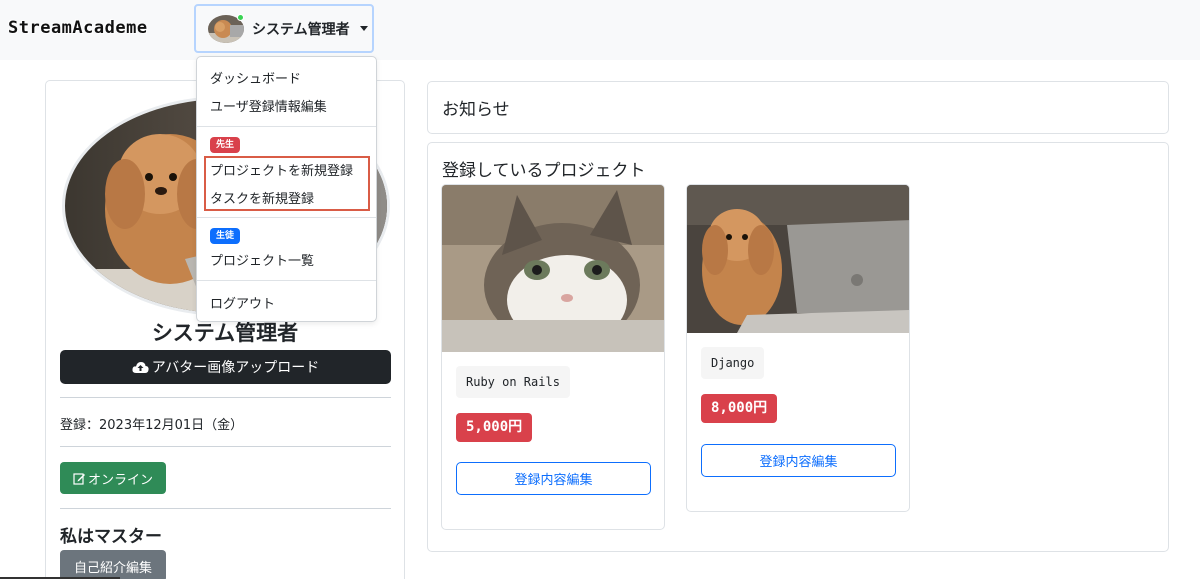 The image size is (1200, 579). I want to click on edit-intro-button: 自己紹介編集, so click(113, 564).